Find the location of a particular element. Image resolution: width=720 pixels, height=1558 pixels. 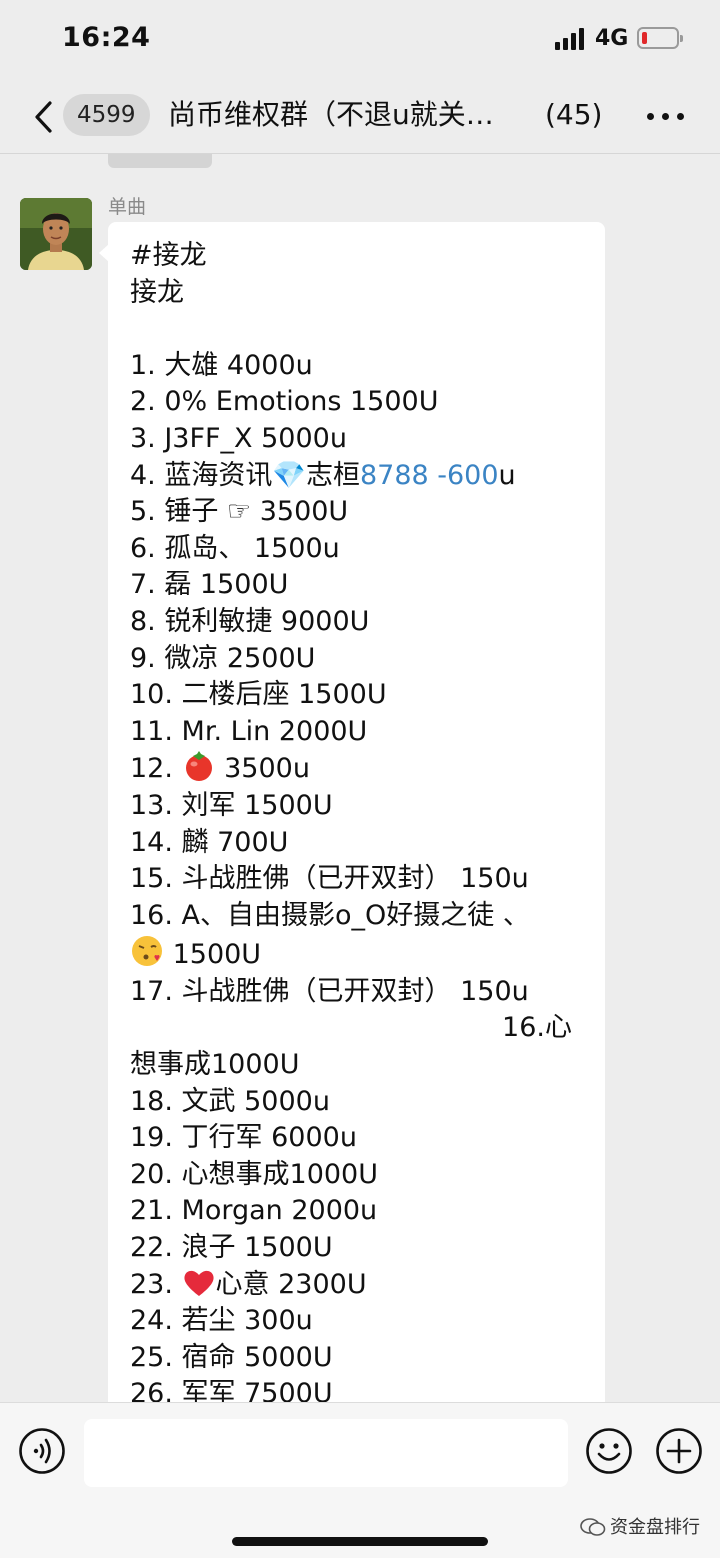

sender-name: 单曲 is located at coordinates (127, 207).